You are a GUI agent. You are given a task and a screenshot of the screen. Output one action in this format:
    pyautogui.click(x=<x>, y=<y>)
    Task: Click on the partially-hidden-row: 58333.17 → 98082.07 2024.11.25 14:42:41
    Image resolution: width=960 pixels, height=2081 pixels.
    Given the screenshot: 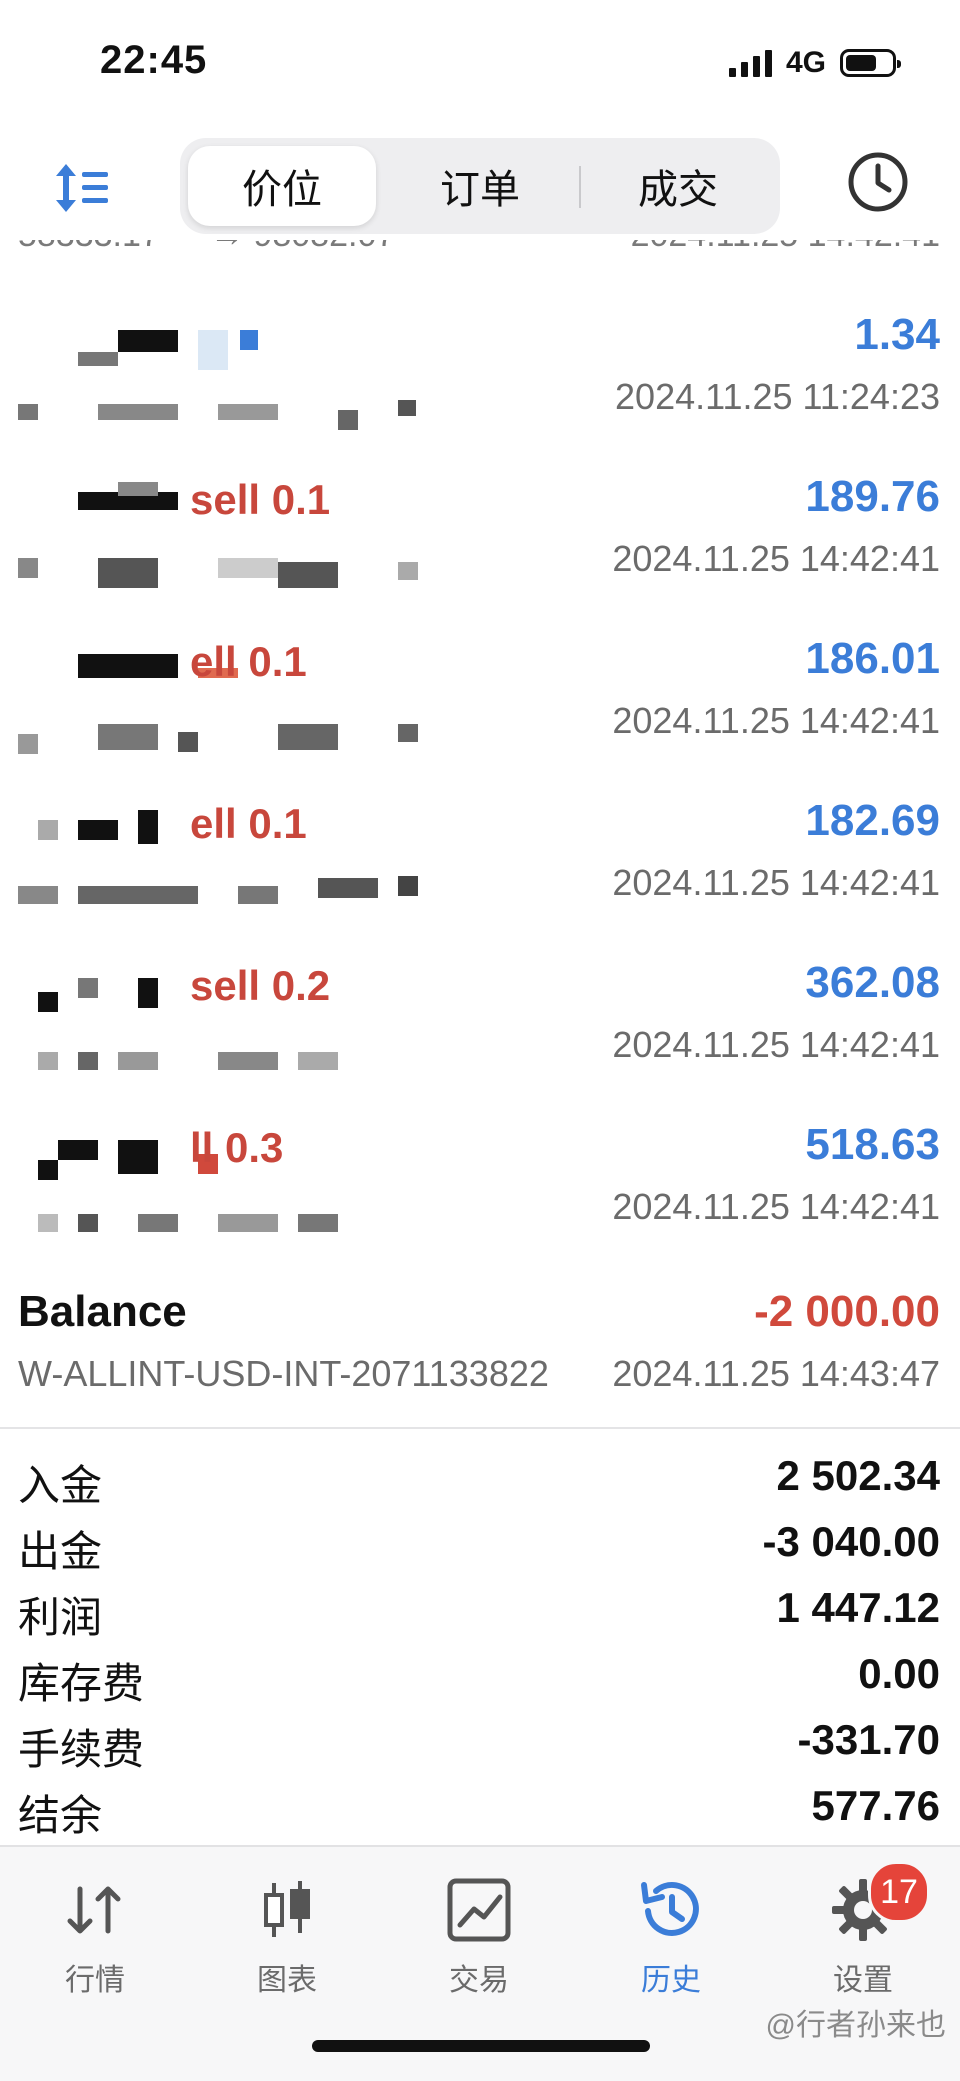 What is the action you would take?
    pyautogui.click(x=480, y=248)
    